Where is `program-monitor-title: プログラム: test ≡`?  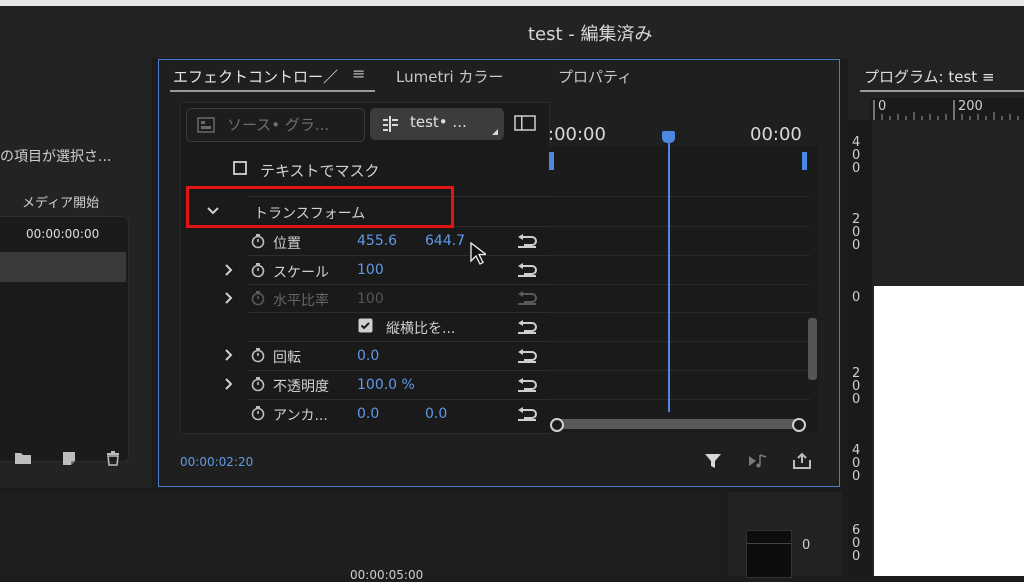 program-monitor-title: プログラム: test ≡ is located at coordinates (929, 76).